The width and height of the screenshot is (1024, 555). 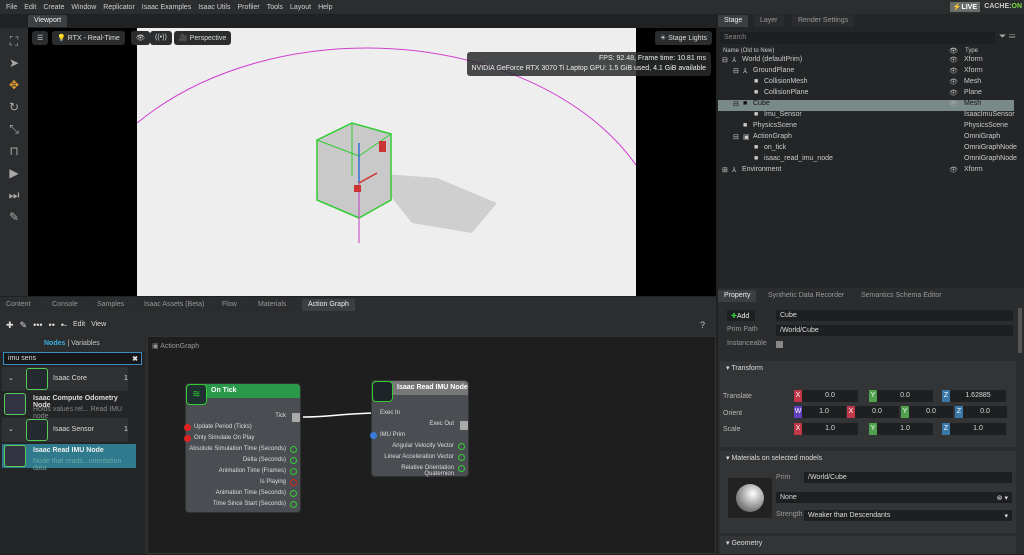 What do you see at coordinates (14, 41) in the screenshot?
I see `frame-icon: ⛶` at bounding box center [14, 41].